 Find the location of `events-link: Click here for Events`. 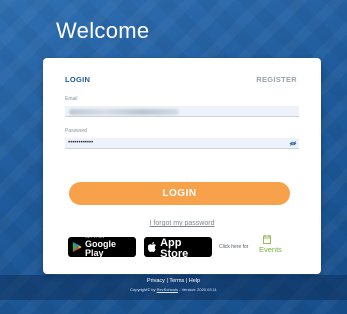

events-link: Click here for Events is located at coordinates (259, 248).